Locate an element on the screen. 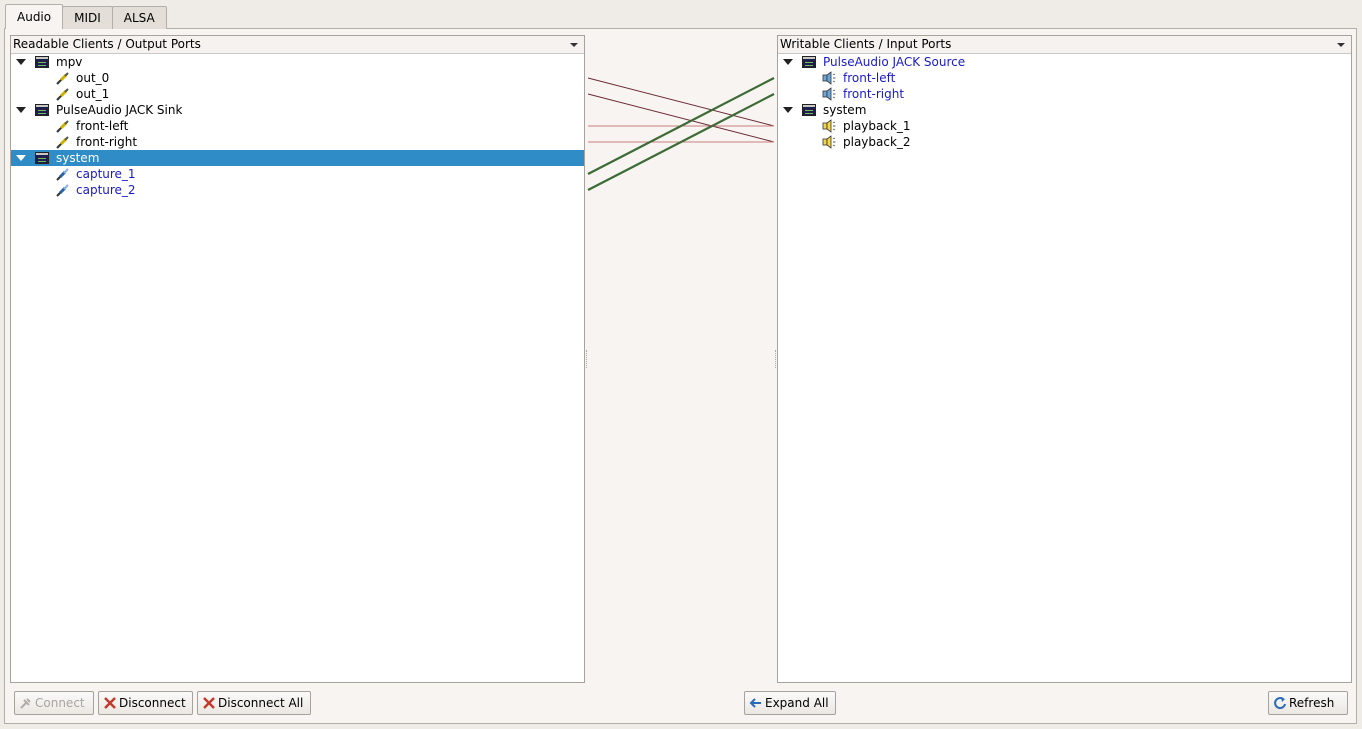 This screenshot has width=1362, height=729. disconnect-icon is located at coordinates (110, 703).